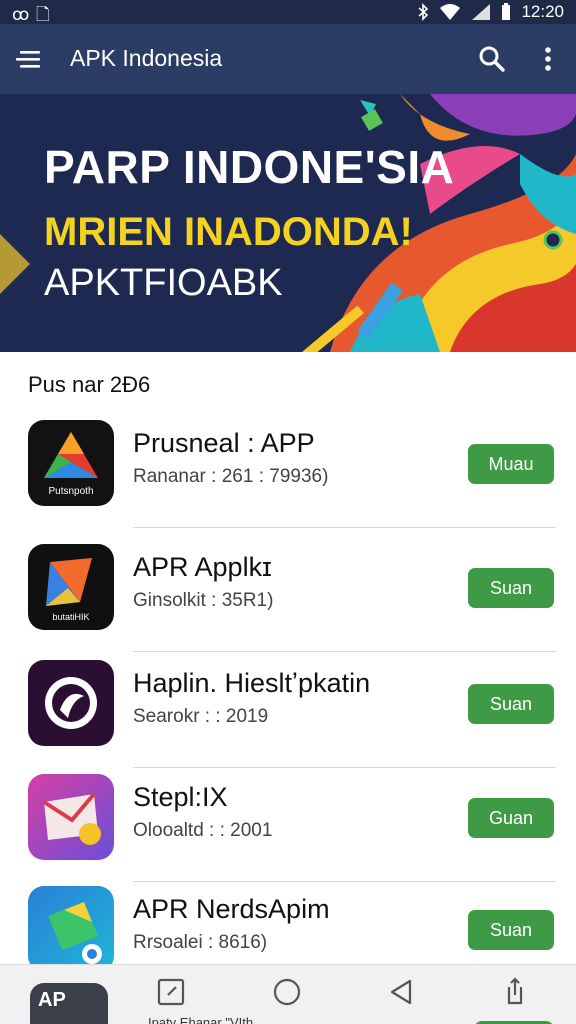 This screenshot has width=576, height=1024. Describe the element at coordinates (203, 830) in the screenshot. I see `app-meta: Olooaltd : : 2001` at that location.